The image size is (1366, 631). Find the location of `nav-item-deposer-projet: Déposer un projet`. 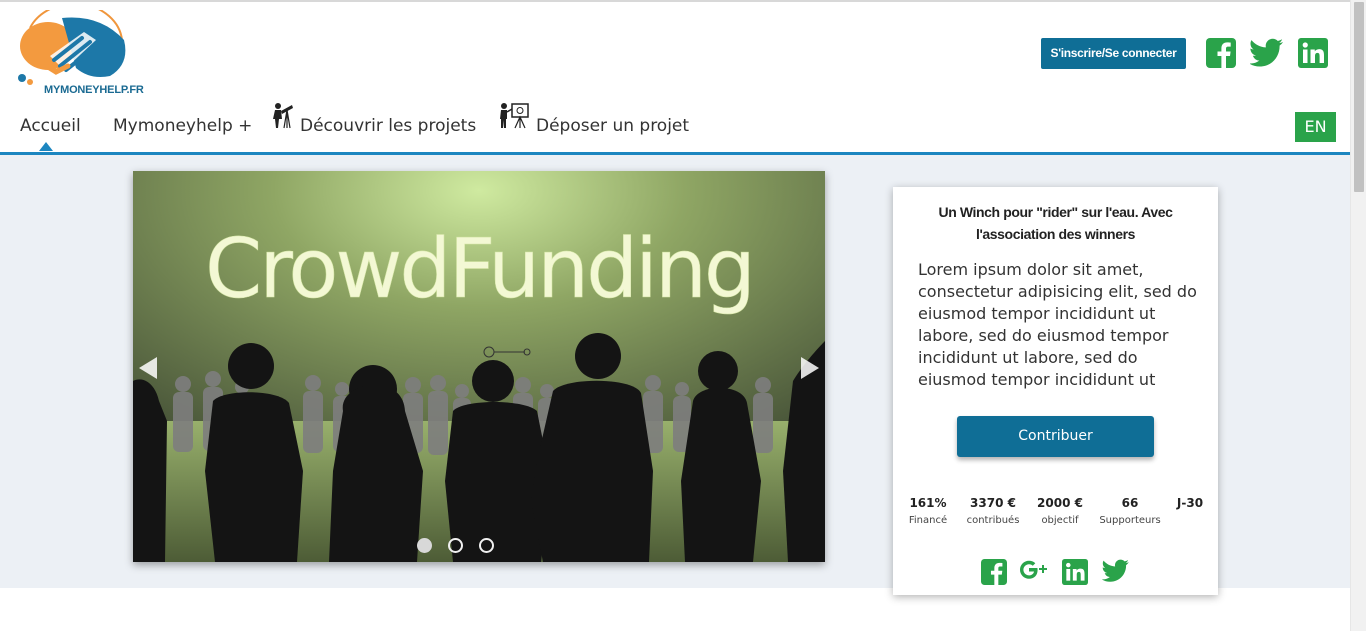

nav-item-deposer-projet: Déposer un projet is located at coordinates (593, 126).